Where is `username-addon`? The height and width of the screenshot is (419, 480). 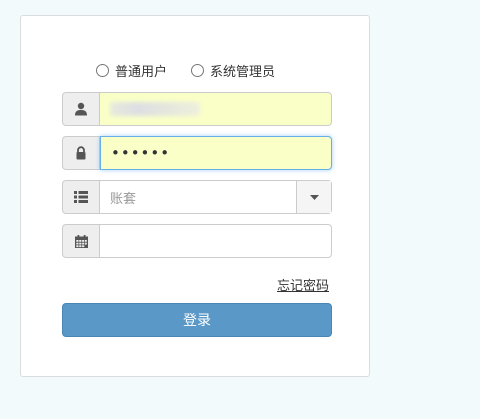
username-addon is located at coordinates (81, 109).